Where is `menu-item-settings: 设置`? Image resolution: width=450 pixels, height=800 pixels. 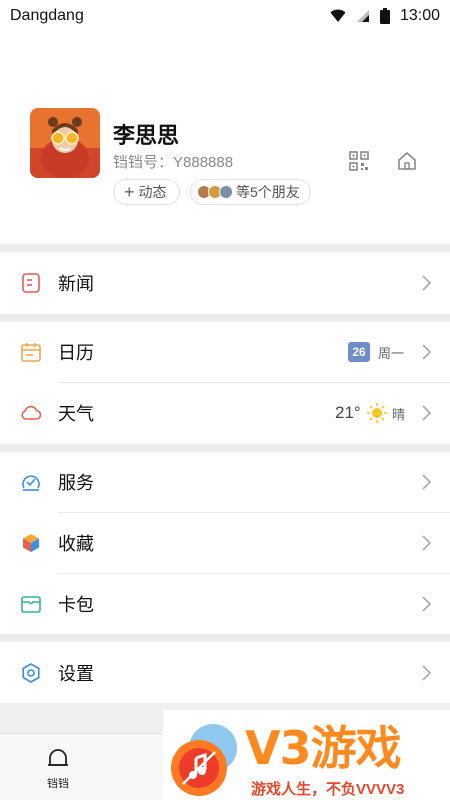
menu-item-settings: 设置 is located at coordinates (225, 673).